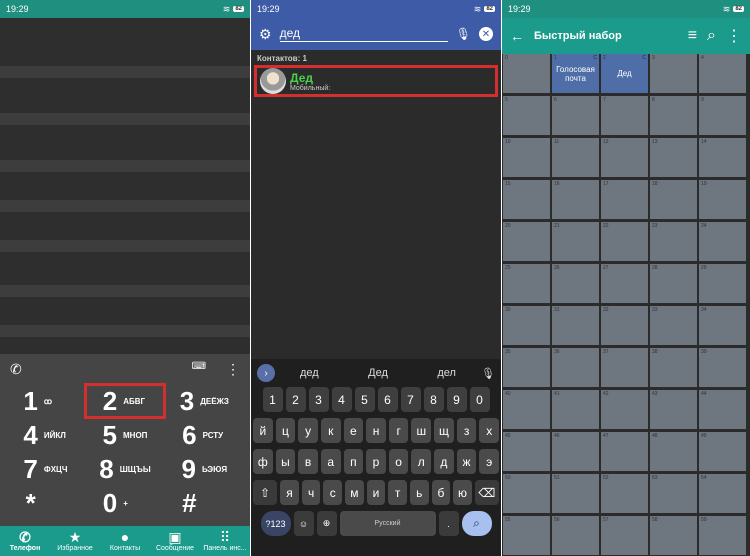 The width and height of the screenshot is (750, 556). What do you see at coordinates (285, 430) in the screenshot?
I see `key: ц` at bounding box center [285, 430].